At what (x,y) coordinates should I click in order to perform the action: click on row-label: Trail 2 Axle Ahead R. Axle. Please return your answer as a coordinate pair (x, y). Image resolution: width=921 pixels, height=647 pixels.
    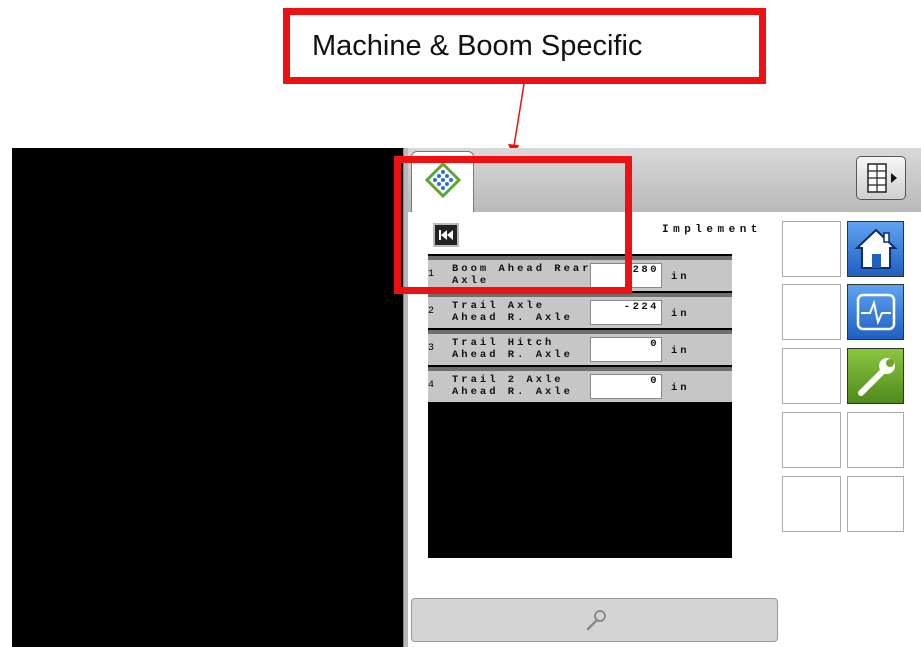
    Looking at the image, I should click on (512, 386).